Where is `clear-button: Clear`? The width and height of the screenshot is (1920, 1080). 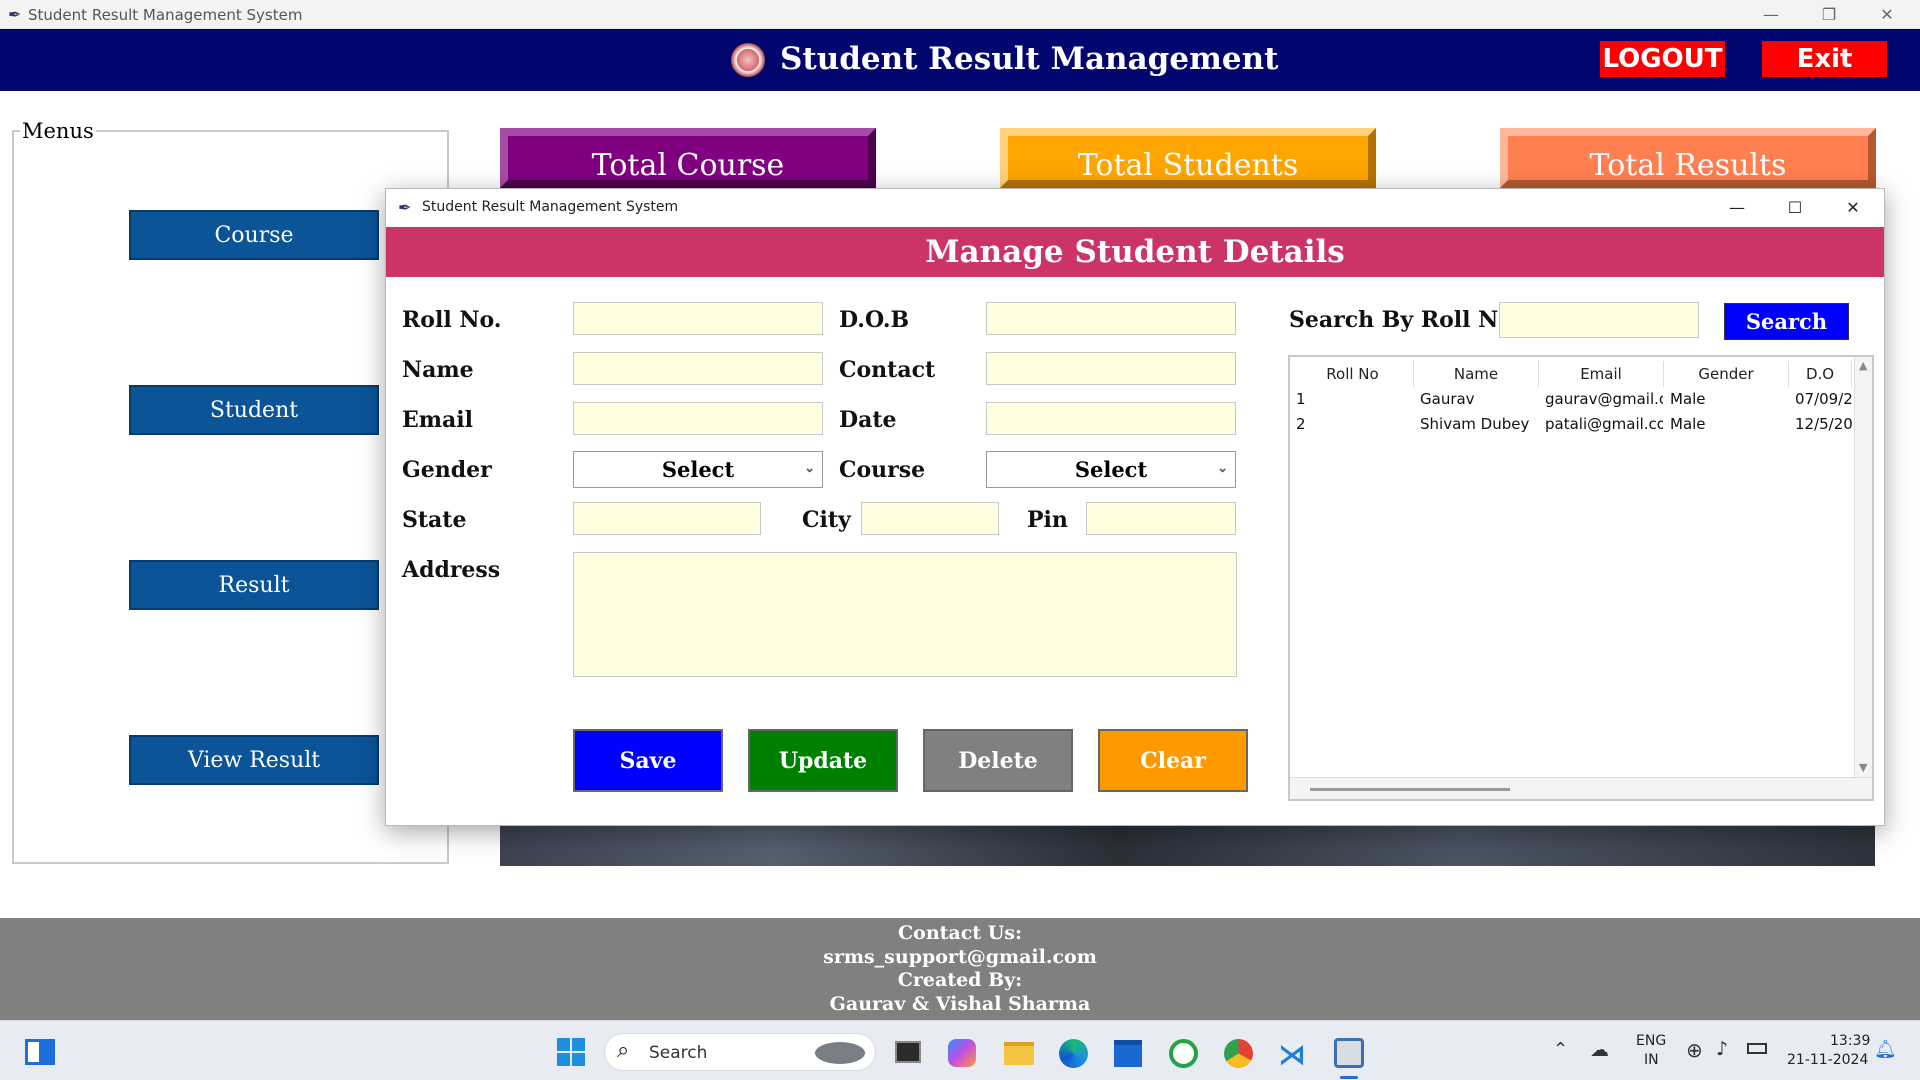
clear-button: Clear is located at coordinates (1173, 760).